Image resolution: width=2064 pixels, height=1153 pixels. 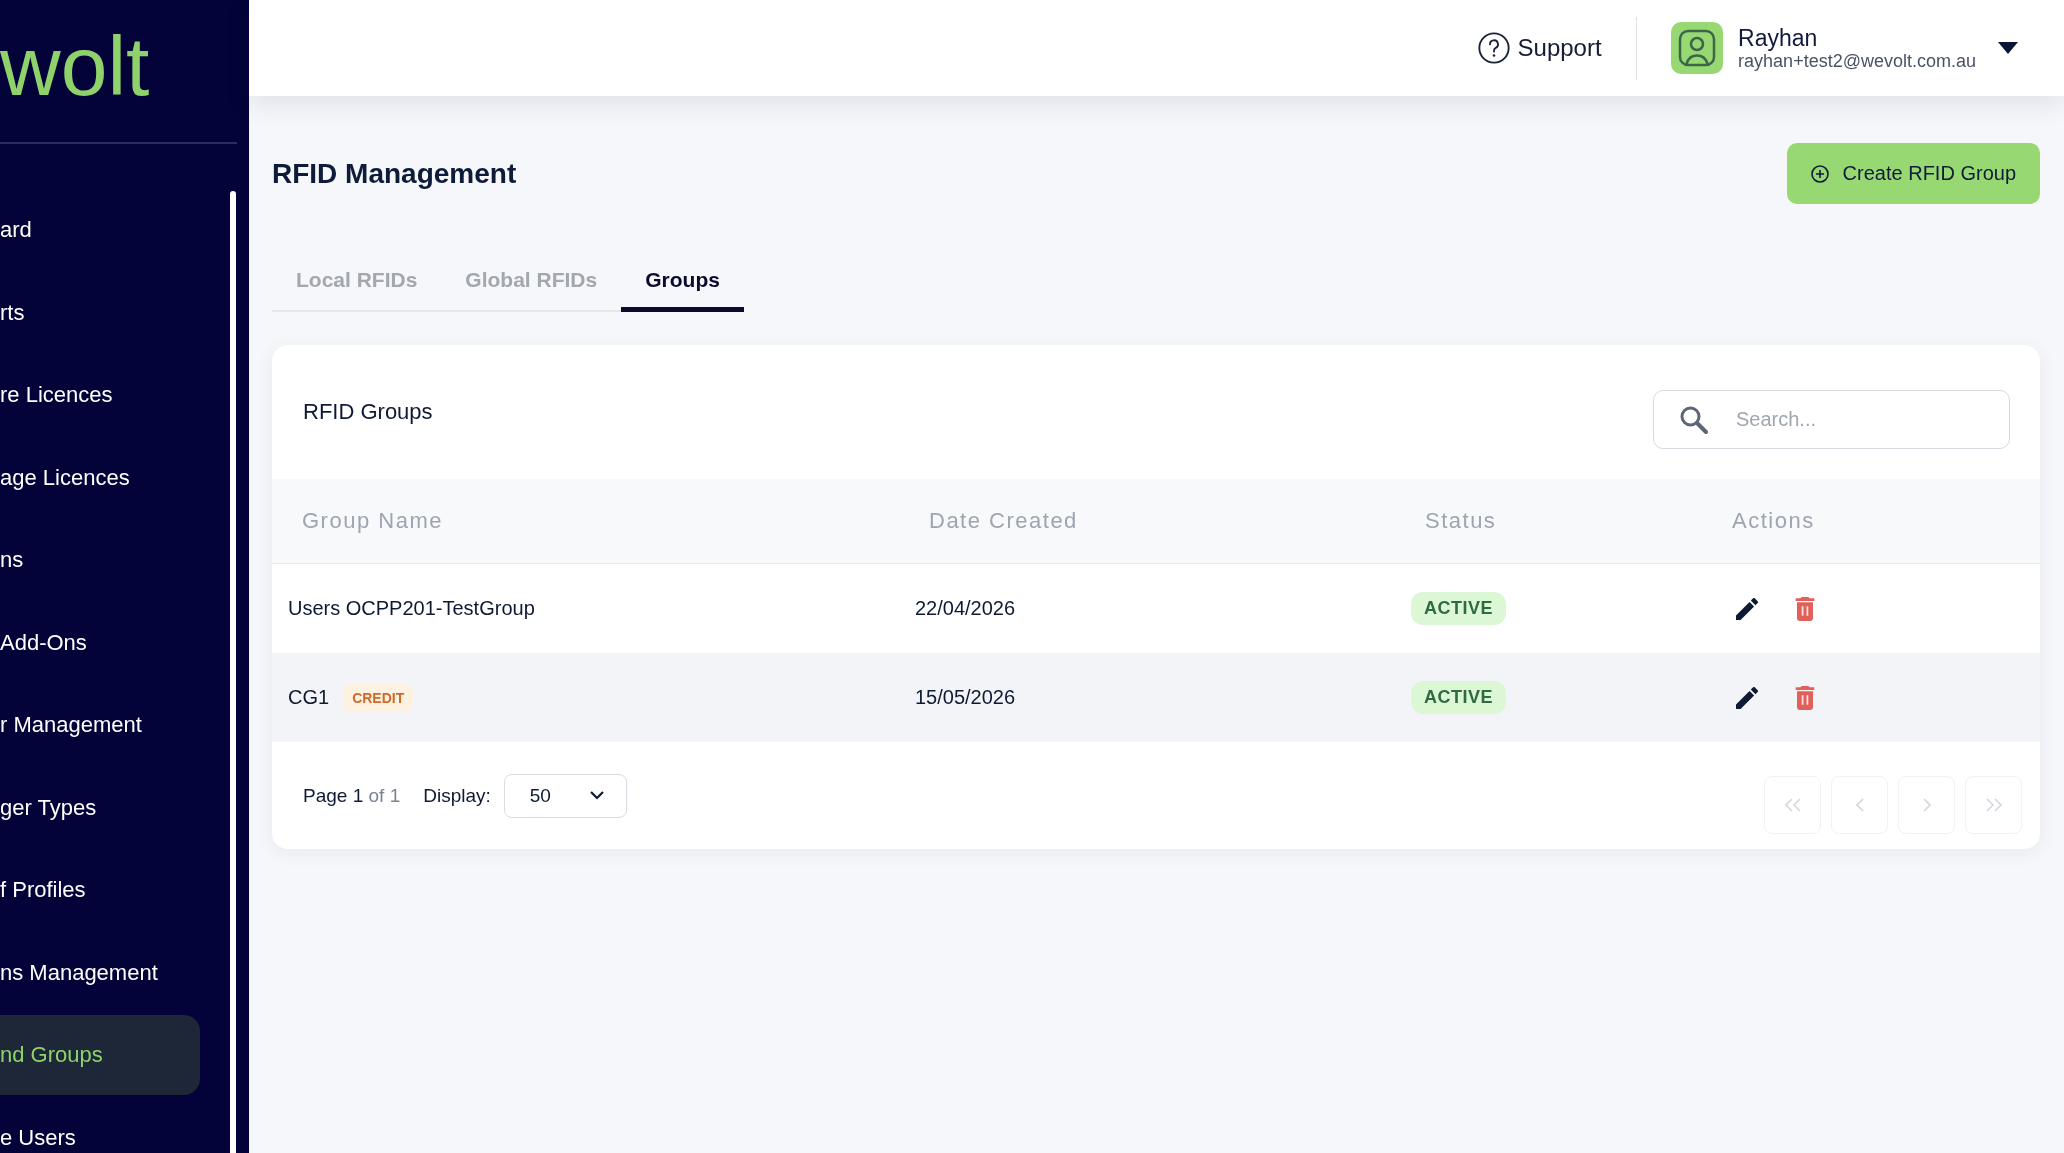 What do you see at coordinates (378, 697) in the screenshot?
I see `type-badge: CREDIT` at bounding box center [378, 697].